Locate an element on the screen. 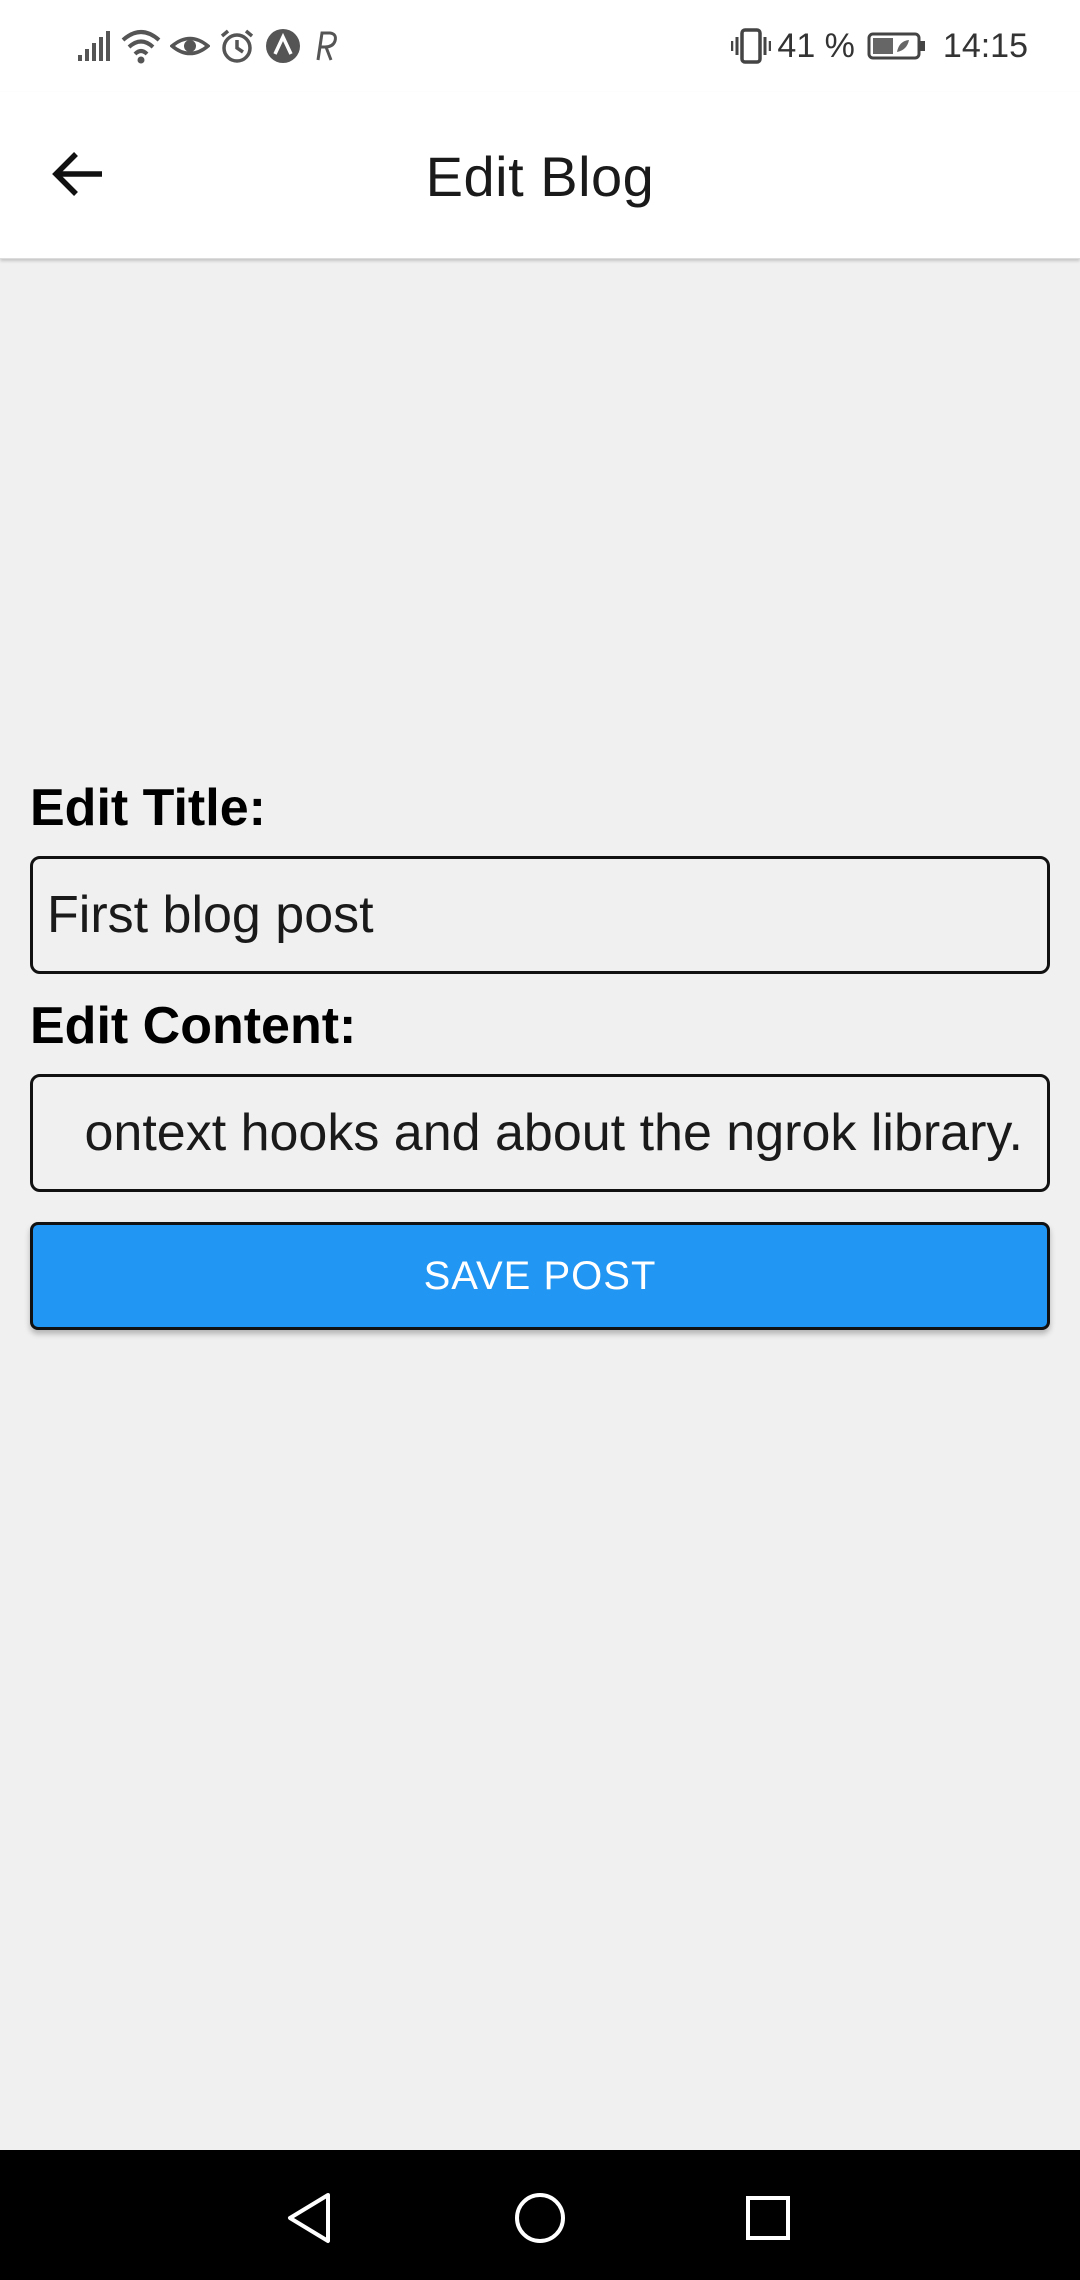  status-icons-right: 41 % 14:15 is located at coordinates (879, 46).